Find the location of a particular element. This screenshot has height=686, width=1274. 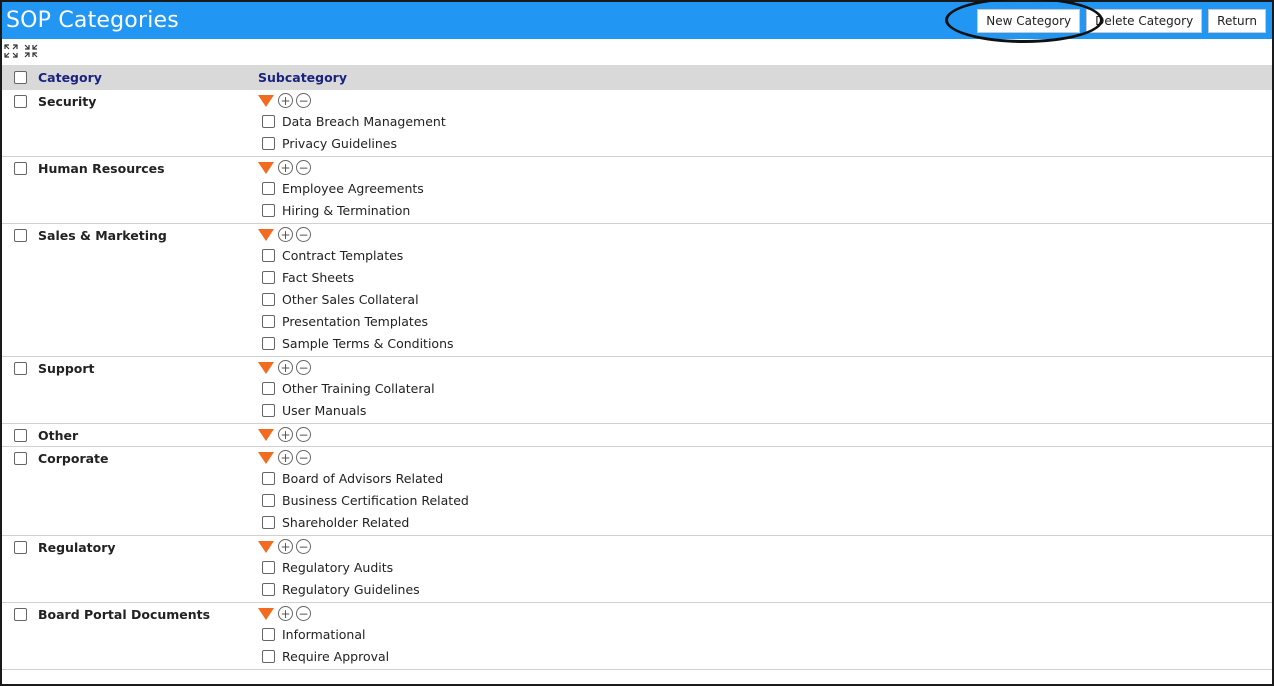

subcategory-item: Require Approval is located at coordinates (765, 656).